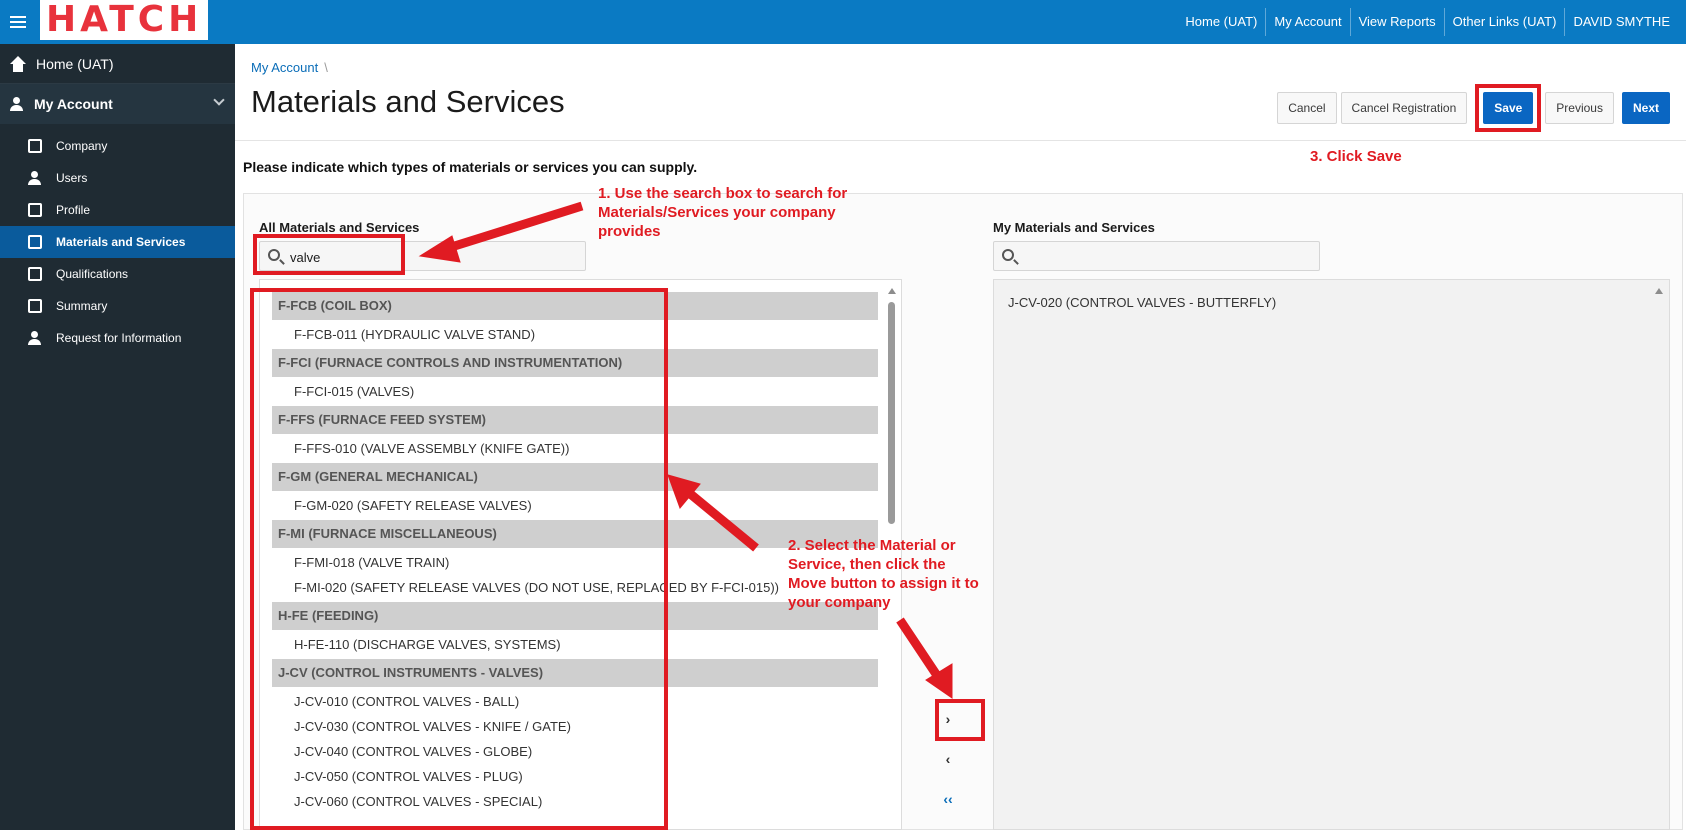 Image resolution: width=1686 pixels, height=830 pixels. I want to click on all-materials-label: All Materials and Services, so click(339, 227).